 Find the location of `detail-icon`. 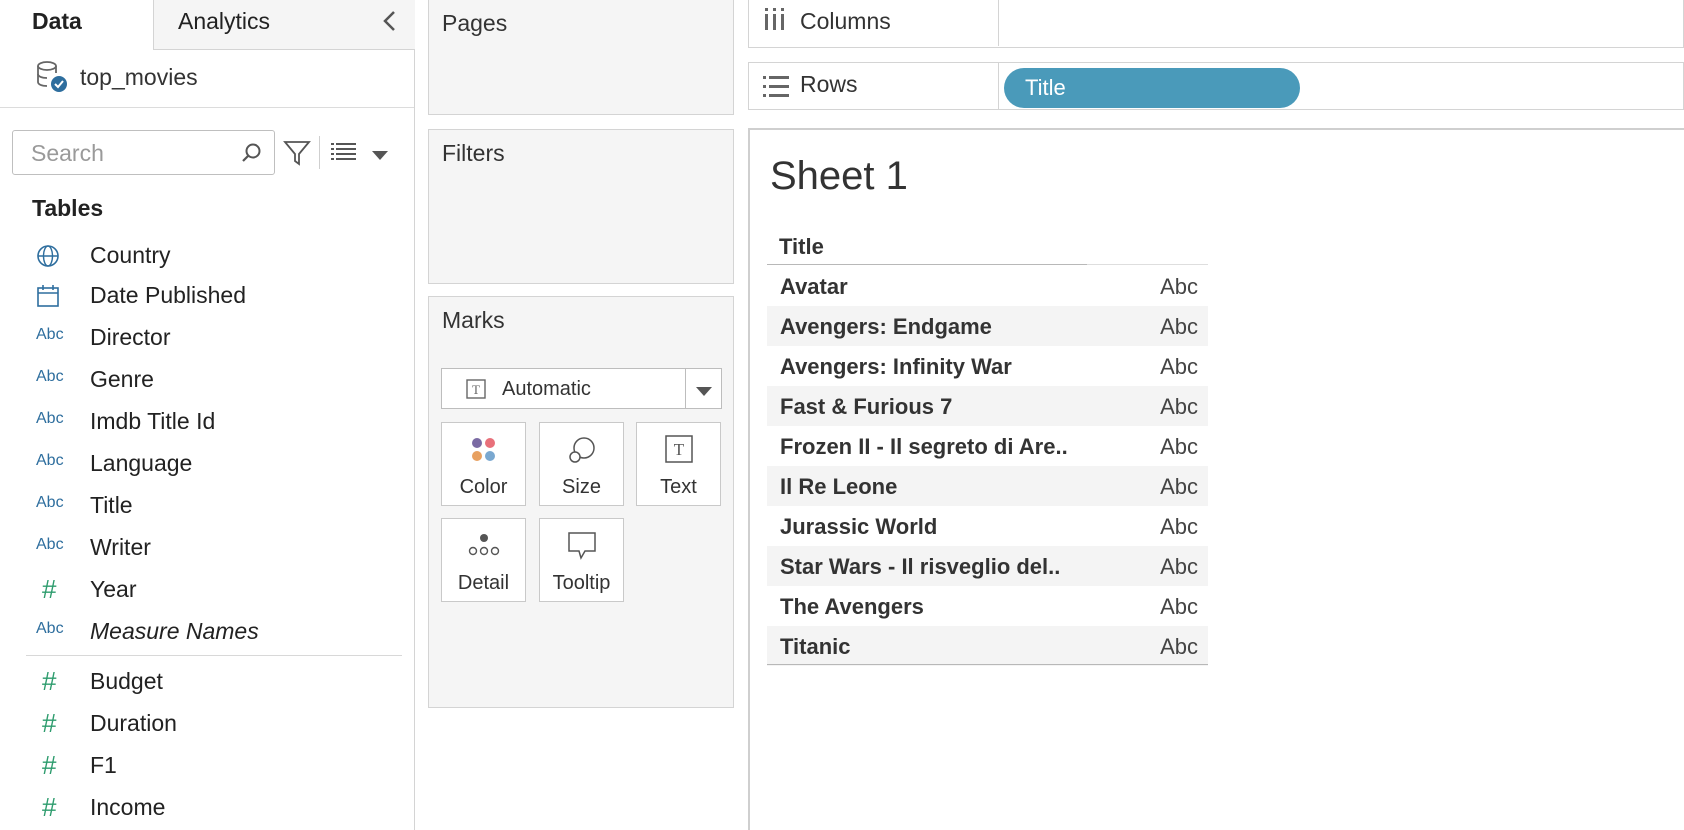

detail-icon is located at coordinates (483, 545).